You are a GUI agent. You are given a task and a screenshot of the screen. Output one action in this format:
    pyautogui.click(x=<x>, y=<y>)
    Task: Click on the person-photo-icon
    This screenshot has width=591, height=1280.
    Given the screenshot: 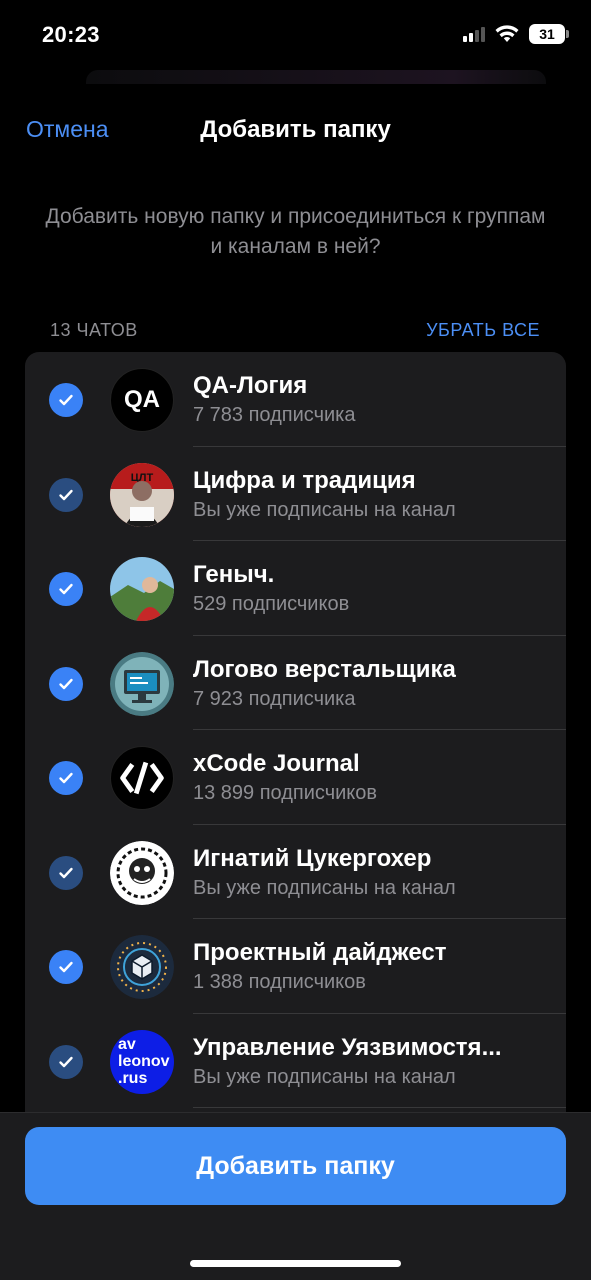 What is the action you would take?
    pyautogui.click(x=142, y=589)
    